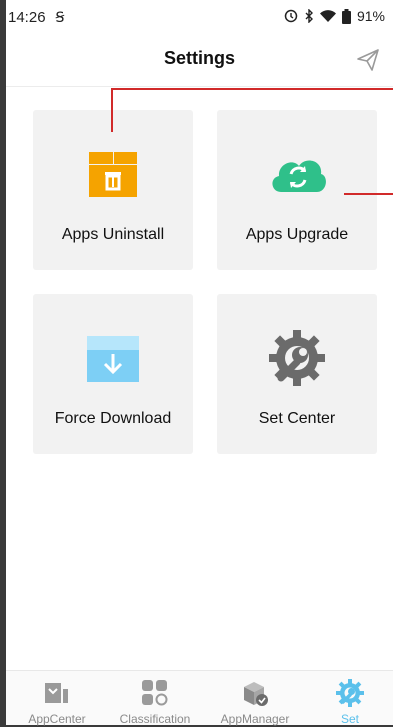 This screenshot has height=727, width=393. I want to click on nav-label-appmanager: AppManager, so click(255, 719).